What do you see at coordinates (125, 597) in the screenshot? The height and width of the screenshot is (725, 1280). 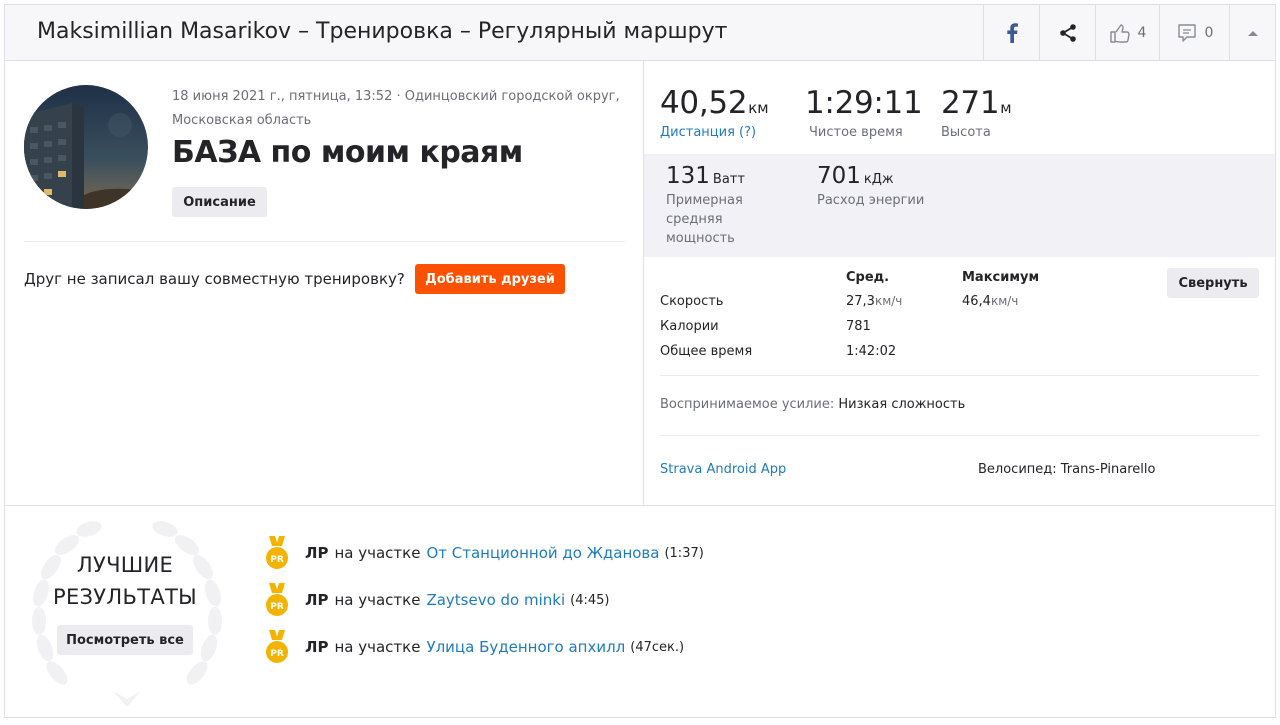 I see `best-results-title-2: РЕЗУЛЬТАТЫ` at bounding box center [125, 597].